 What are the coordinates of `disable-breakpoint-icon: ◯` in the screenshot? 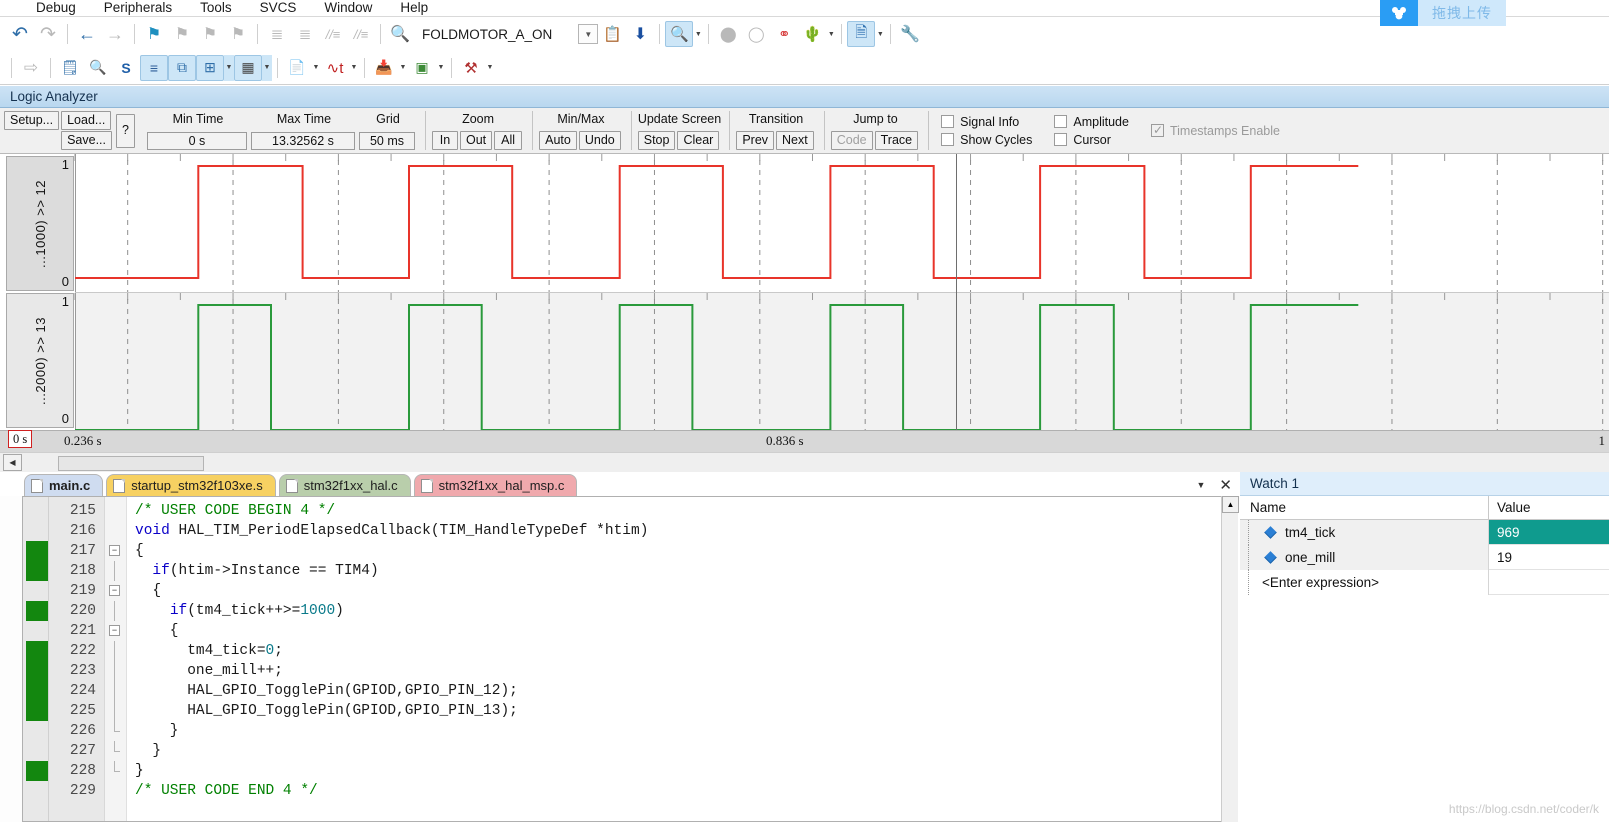 It's located at (756, 34).